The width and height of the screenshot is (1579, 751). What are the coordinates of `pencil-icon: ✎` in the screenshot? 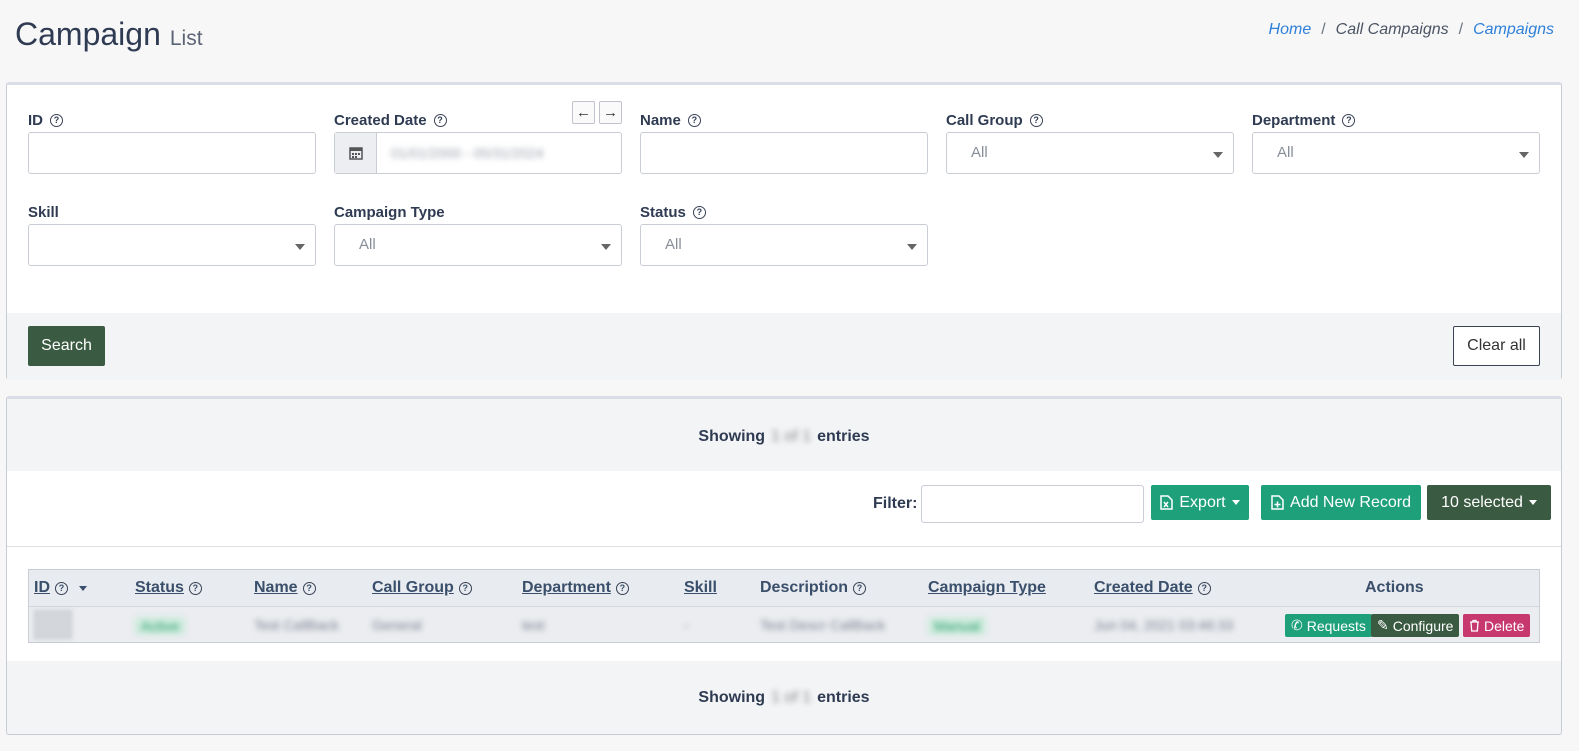 It's located at (1383, 625).